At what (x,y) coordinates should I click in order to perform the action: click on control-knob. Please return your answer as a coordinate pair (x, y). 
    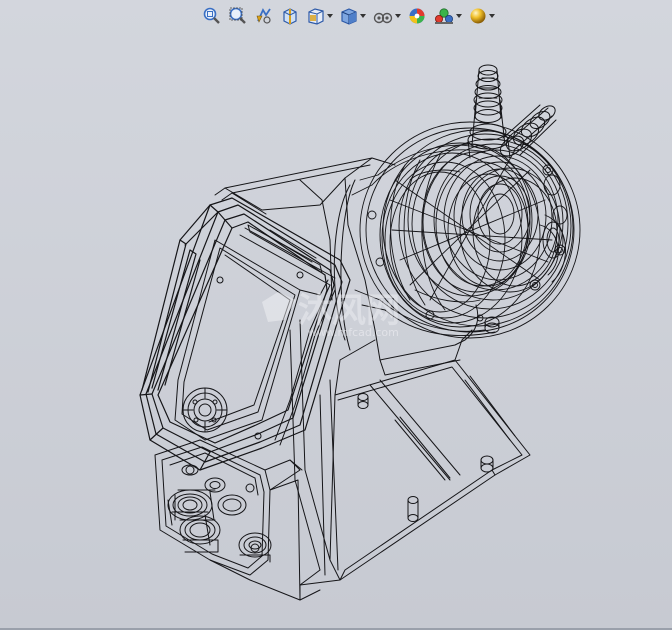
    Looking at the image, I should click on (205, 410).